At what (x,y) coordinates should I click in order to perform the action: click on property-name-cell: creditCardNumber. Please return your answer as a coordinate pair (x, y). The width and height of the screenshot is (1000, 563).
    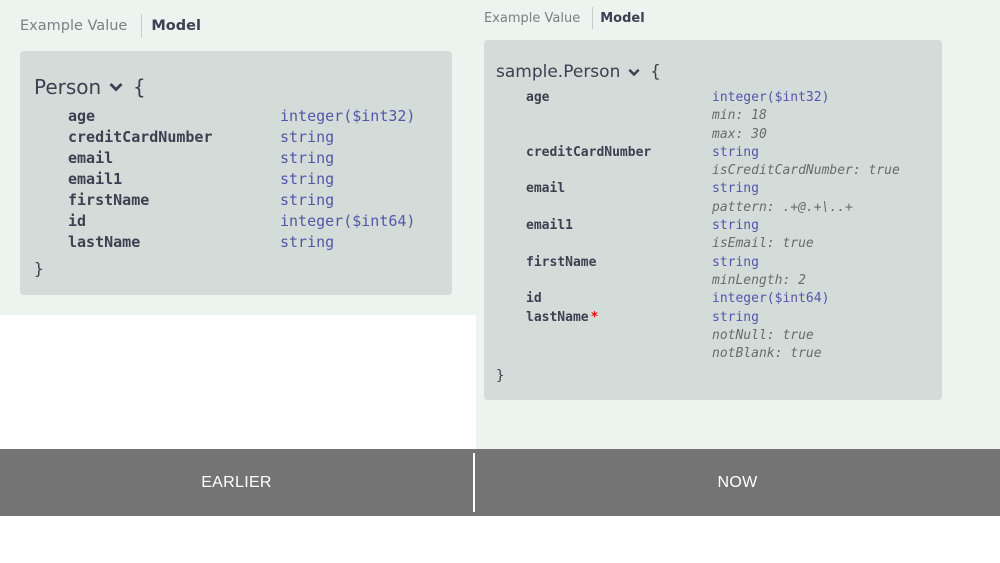
    Looking at the image, I should click on (619, 153).